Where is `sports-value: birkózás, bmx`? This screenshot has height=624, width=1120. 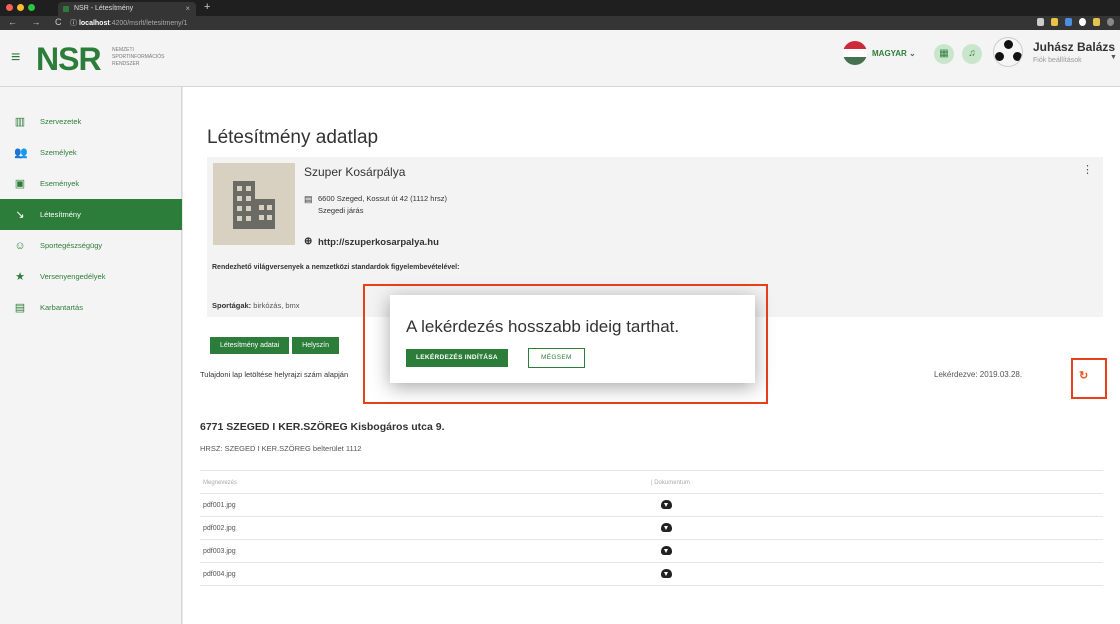
sports-value: birkózás, bmx is located at coordinates (275, 305).